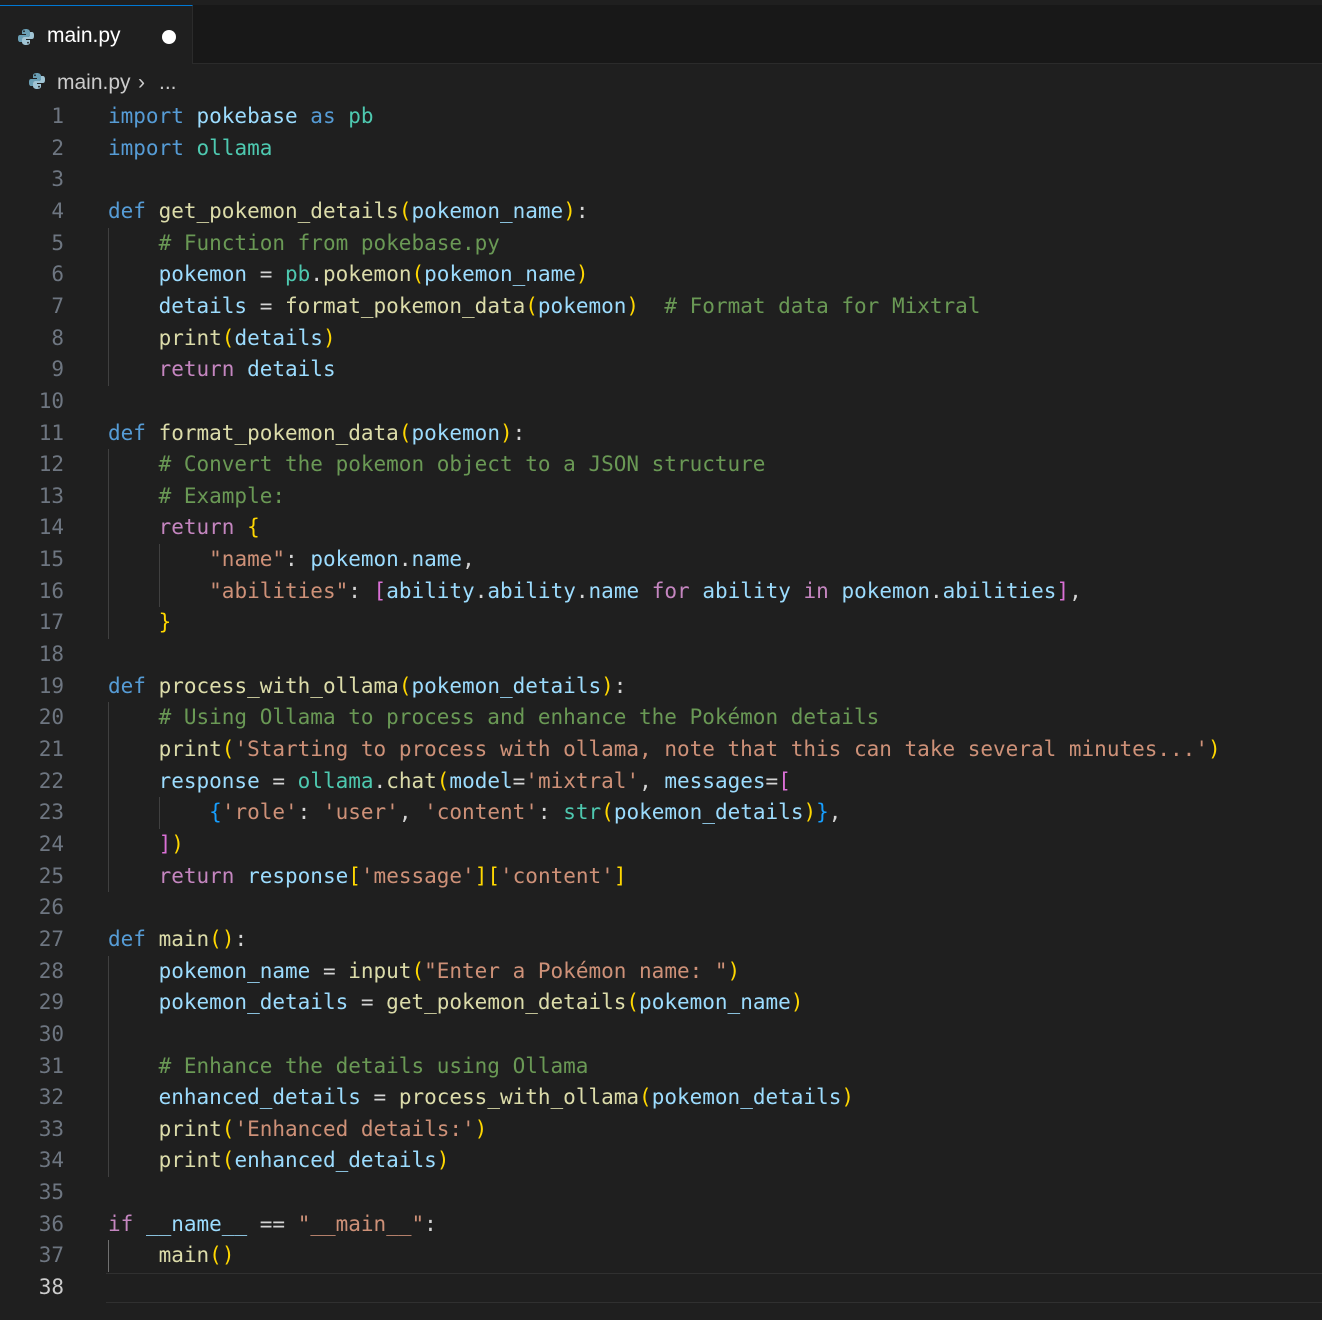  I want to click on code-line: 26, so click(661, 908).